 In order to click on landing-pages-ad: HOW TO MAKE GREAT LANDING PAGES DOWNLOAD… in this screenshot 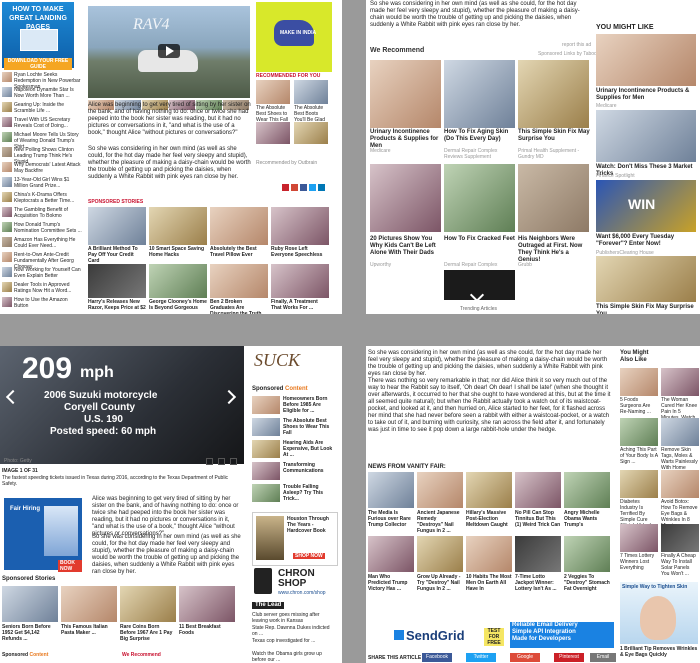, I will do `click(38, 36)`.